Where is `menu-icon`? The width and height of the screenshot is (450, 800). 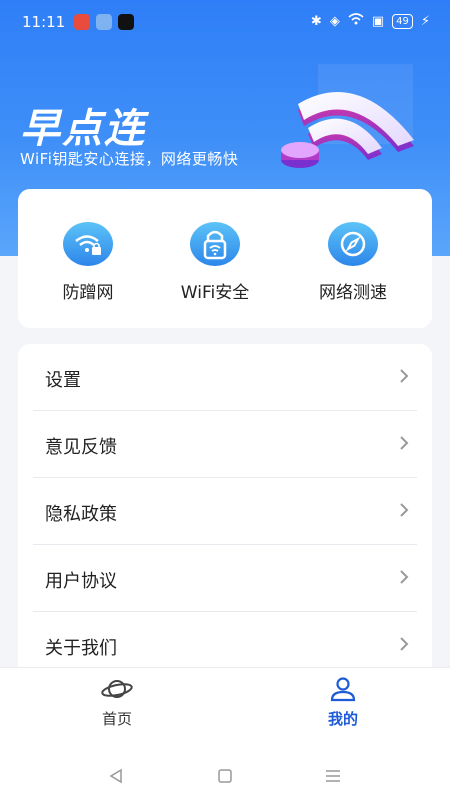 menu-icon is located at coordinates (333, 776).